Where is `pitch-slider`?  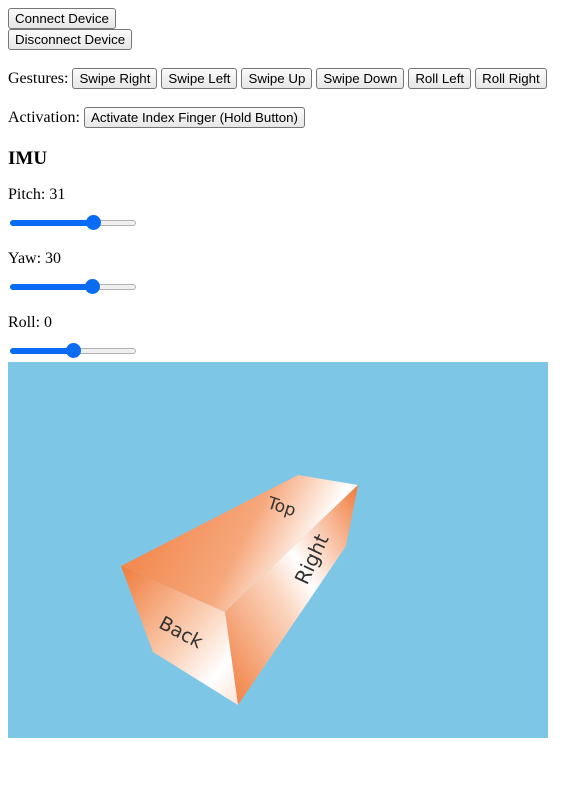
pitch-slider is located at coordinates (73, 222).